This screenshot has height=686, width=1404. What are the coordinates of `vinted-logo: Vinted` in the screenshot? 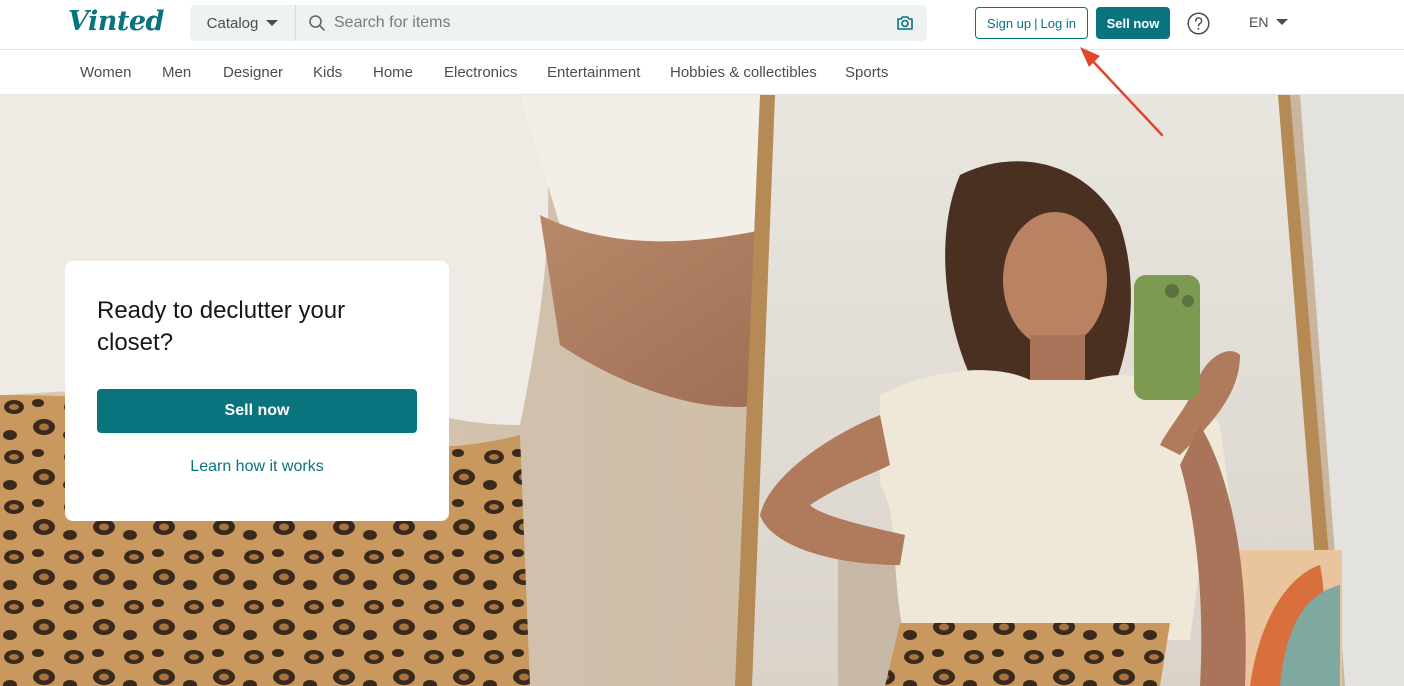 It's located at (116, 21).